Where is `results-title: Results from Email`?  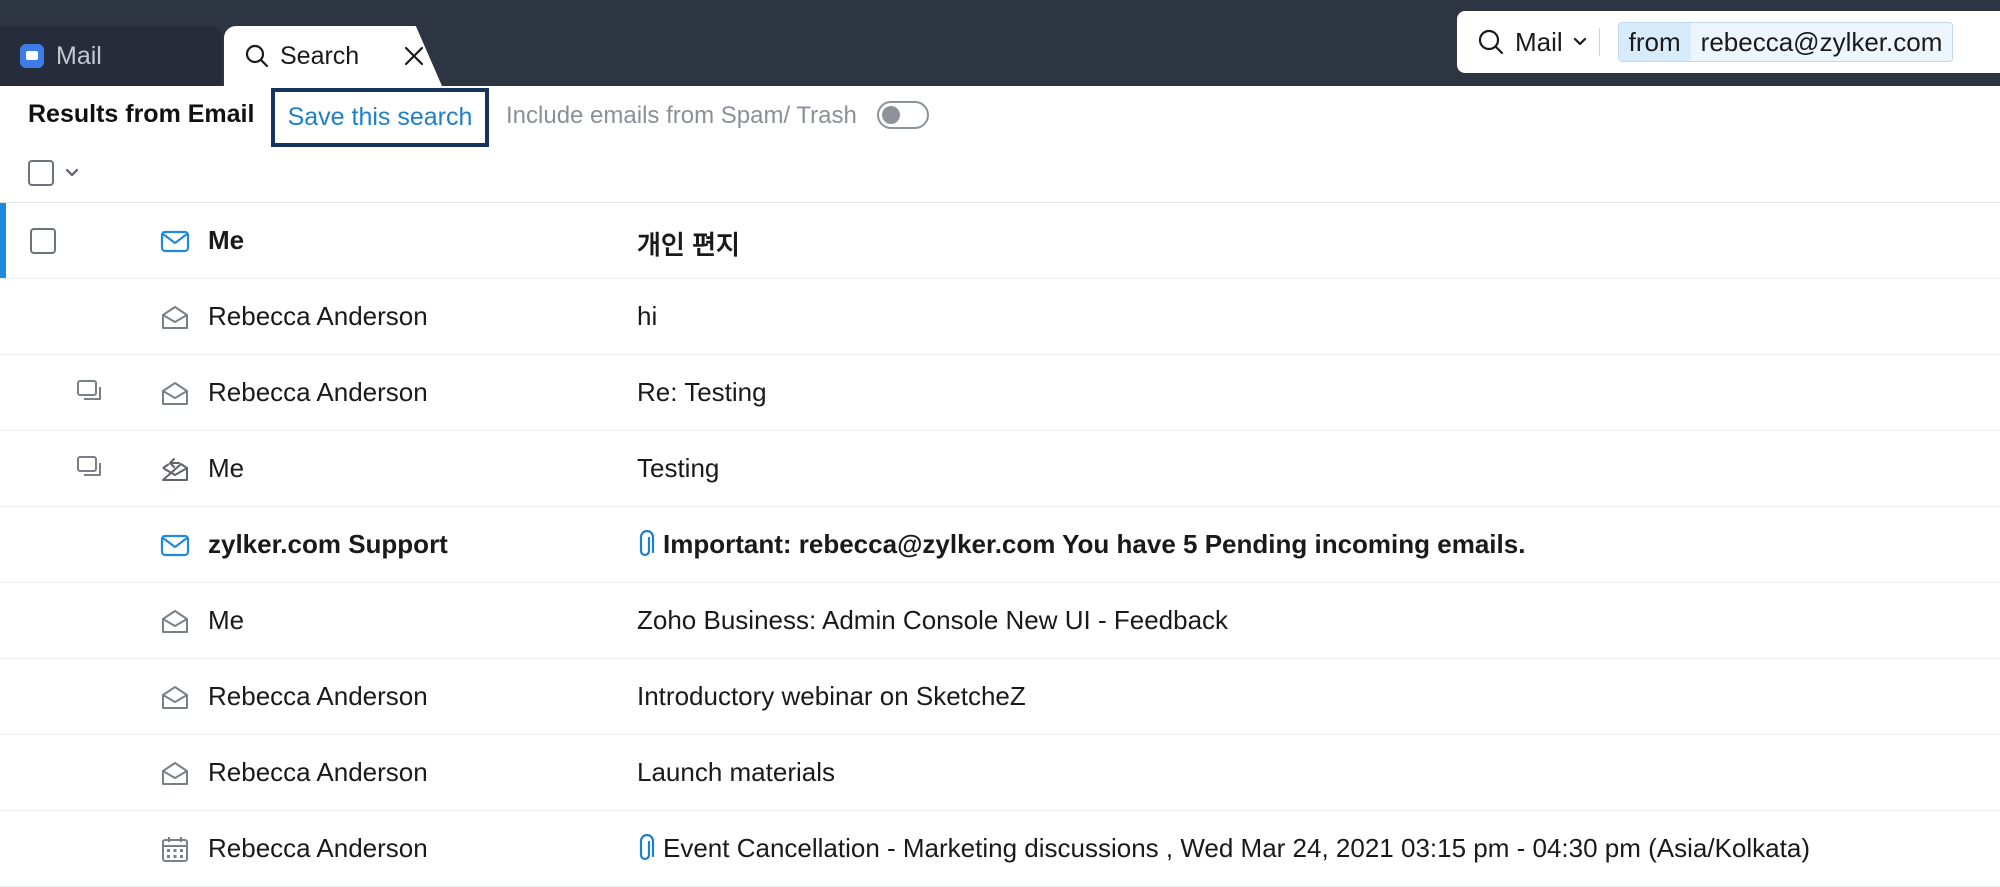 results-title: Results from Email is located at coordinates (141, 114).